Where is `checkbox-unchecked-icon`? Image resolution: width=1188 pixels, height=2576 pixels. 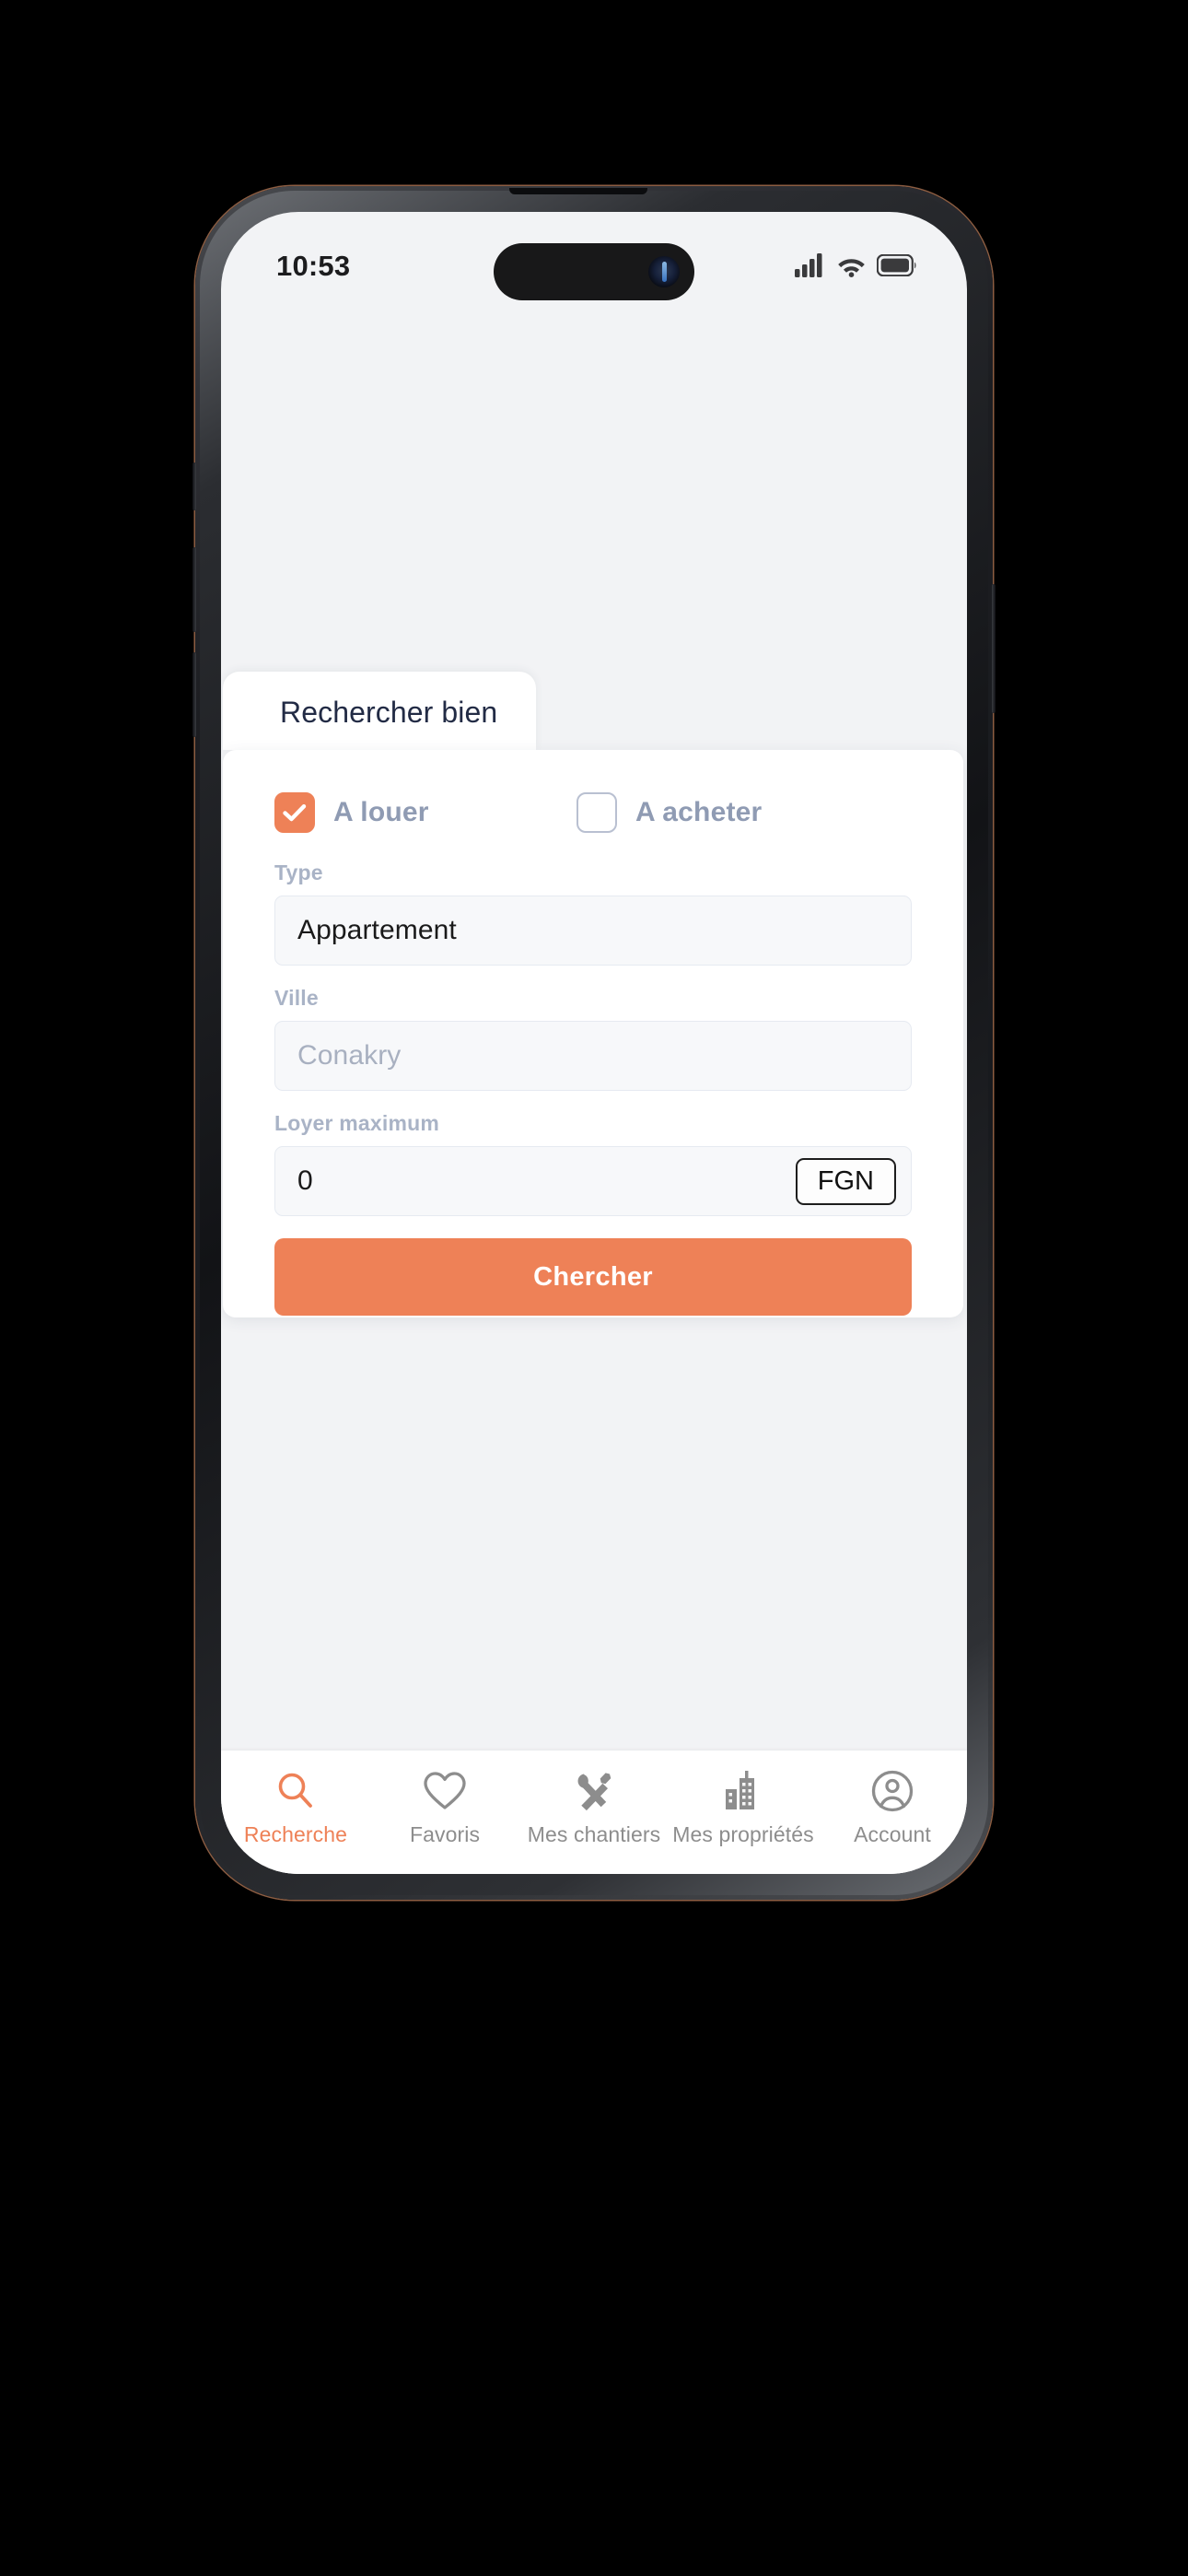
checkbox-unchecked-icon is located at coordinates (597, 812).